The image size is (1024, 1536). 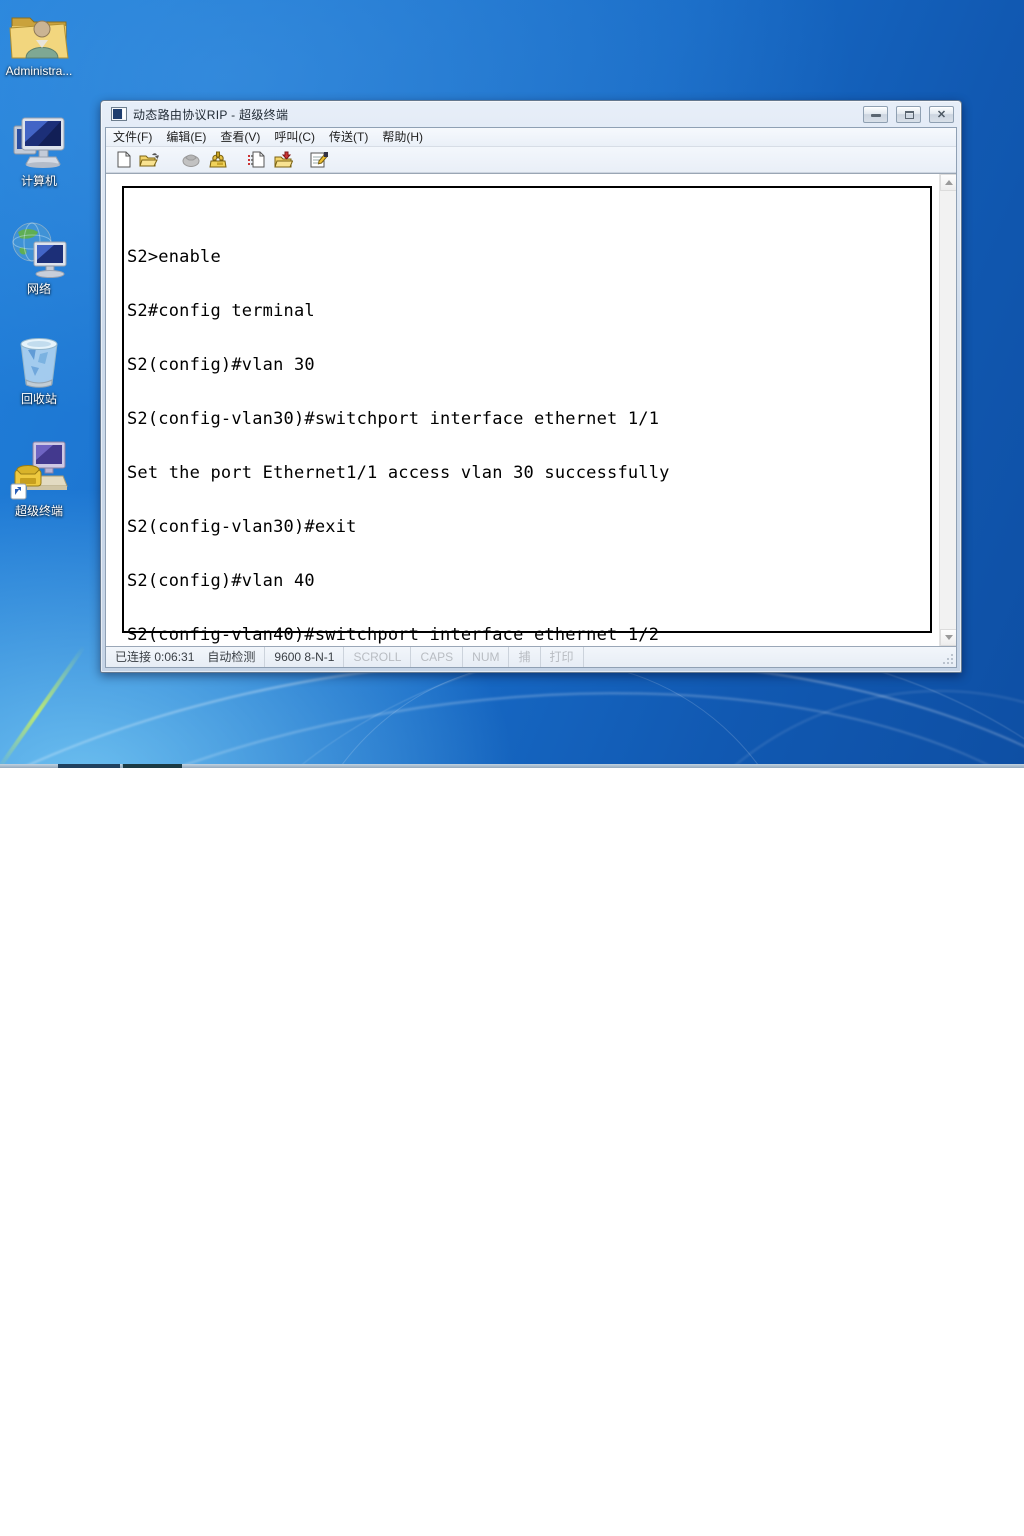 I want to click on terminal-line: S2>enable, so click(x=527, y=257).